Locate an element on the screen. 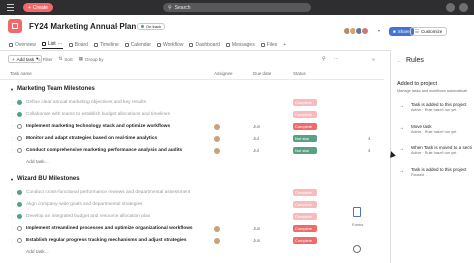  filter-button: ≡ Filter is located at coordinates (45, 59).